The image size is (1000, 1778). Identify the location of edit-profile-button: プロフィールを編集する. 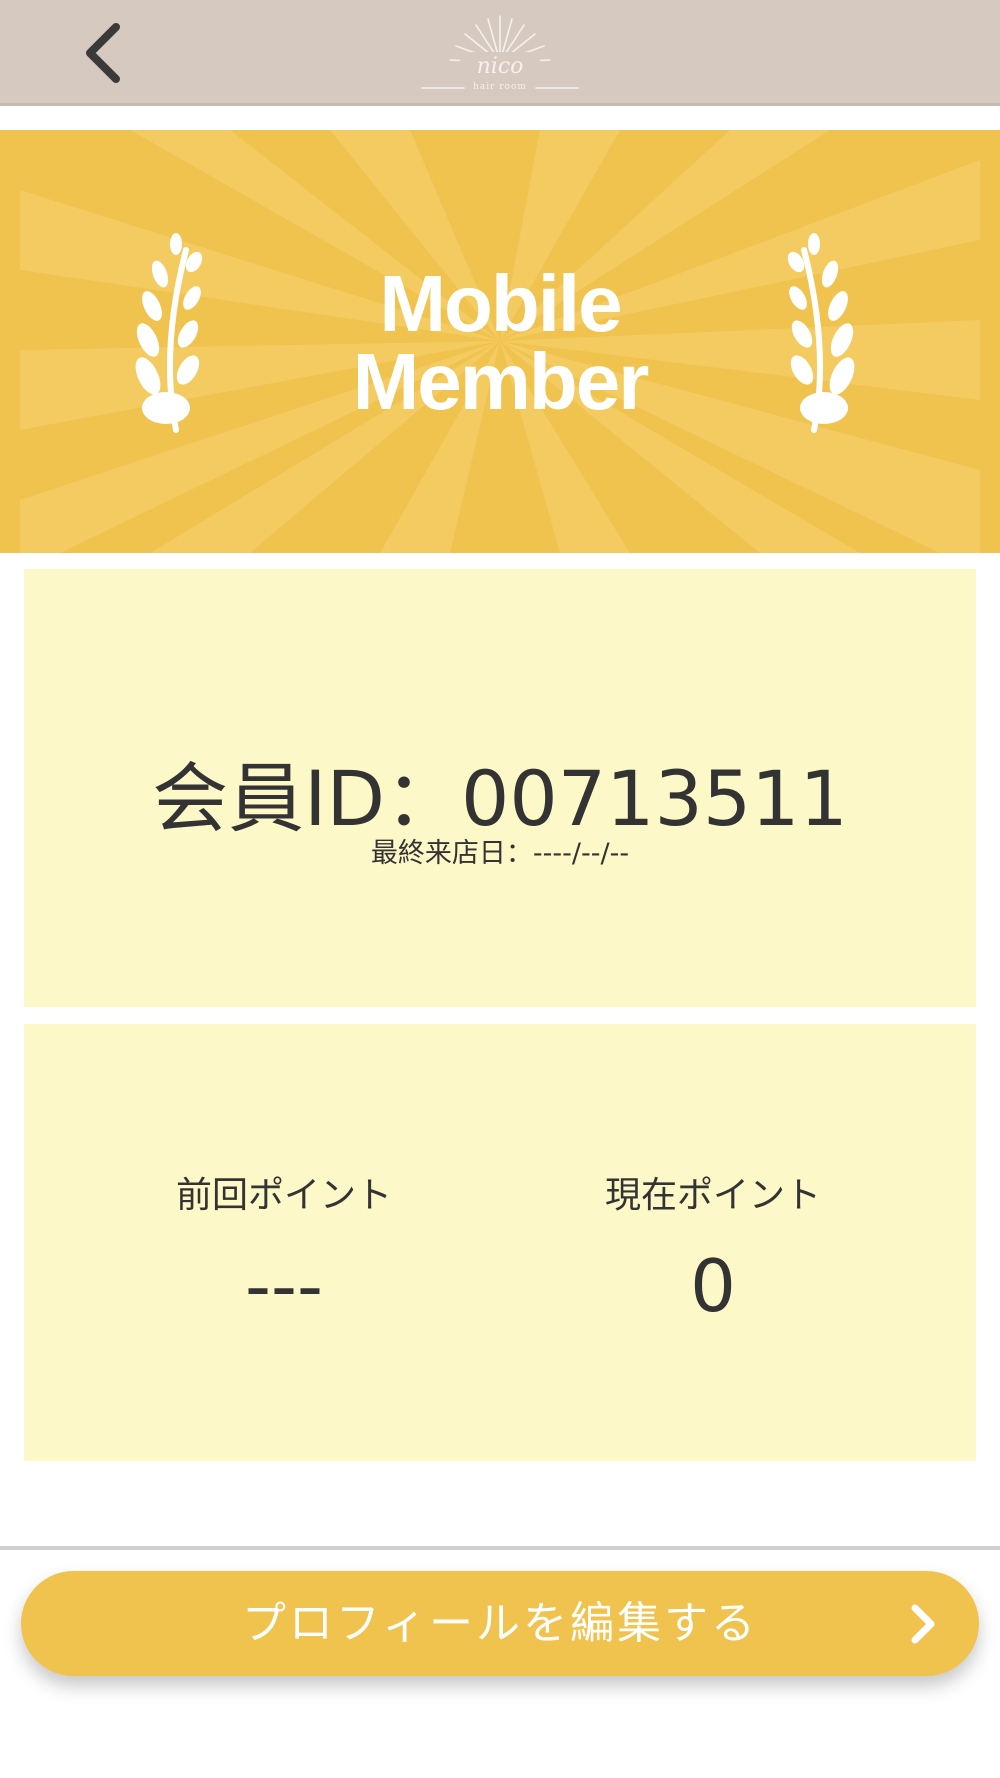
(500, 1623).